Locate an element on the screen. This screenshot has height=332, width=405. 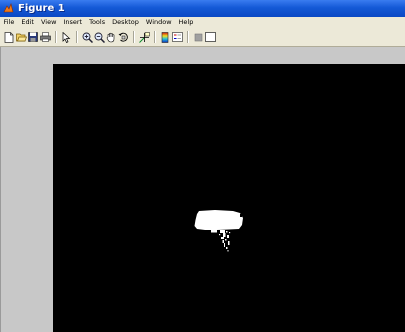
edit-plot-icon is located at coordinates (66, 37).